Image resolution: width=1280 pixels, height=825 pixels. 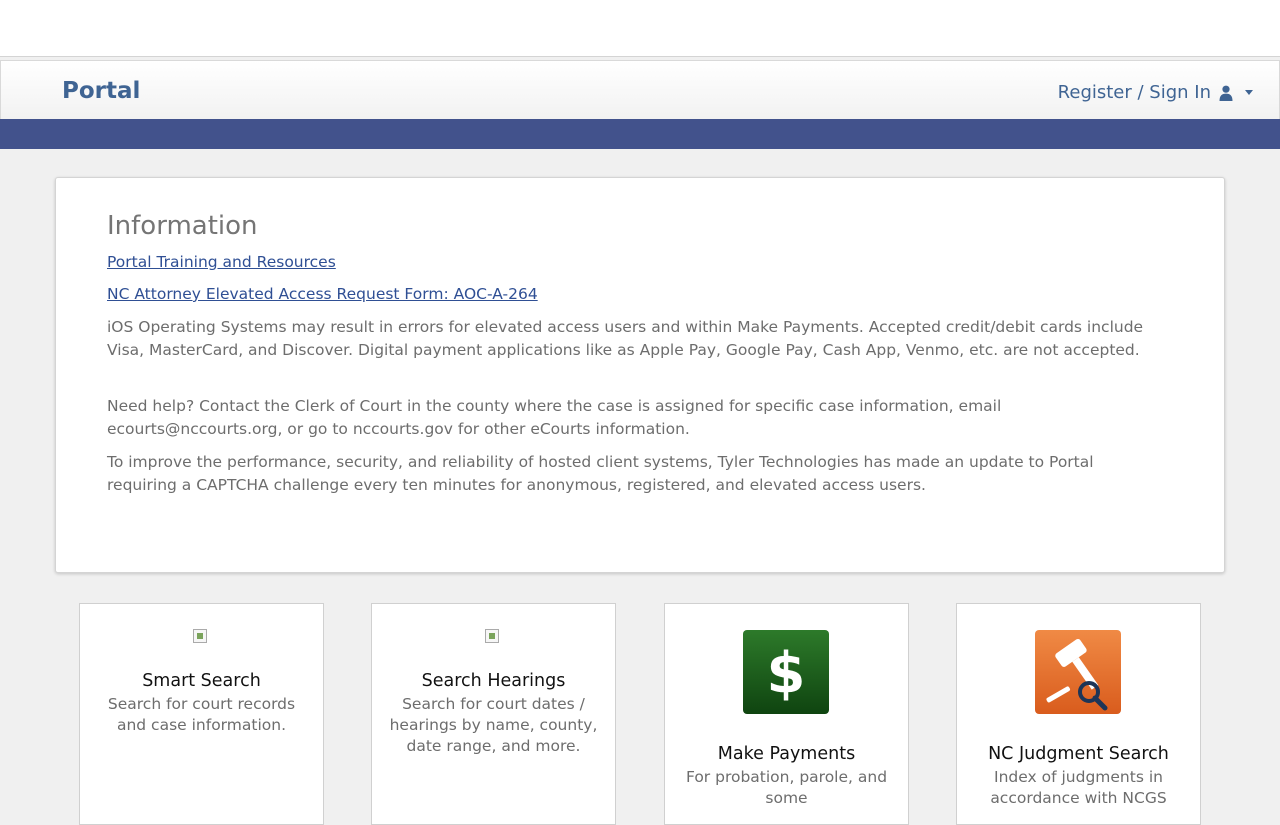 I want to click on tile-title: Search Hearings, so click(x=493, y=681).